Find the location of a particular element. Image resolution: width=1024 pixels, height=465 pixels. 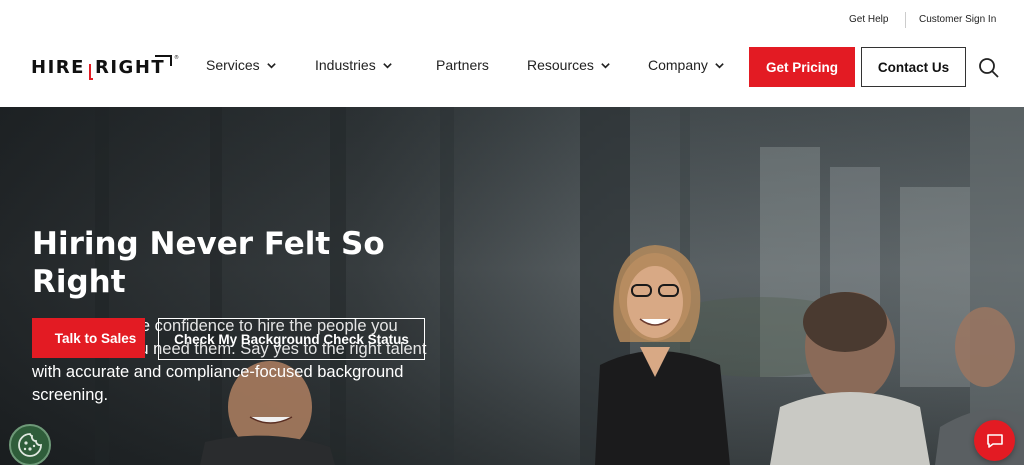

get-help-link: Get Help is located at coordinates (868, 19).